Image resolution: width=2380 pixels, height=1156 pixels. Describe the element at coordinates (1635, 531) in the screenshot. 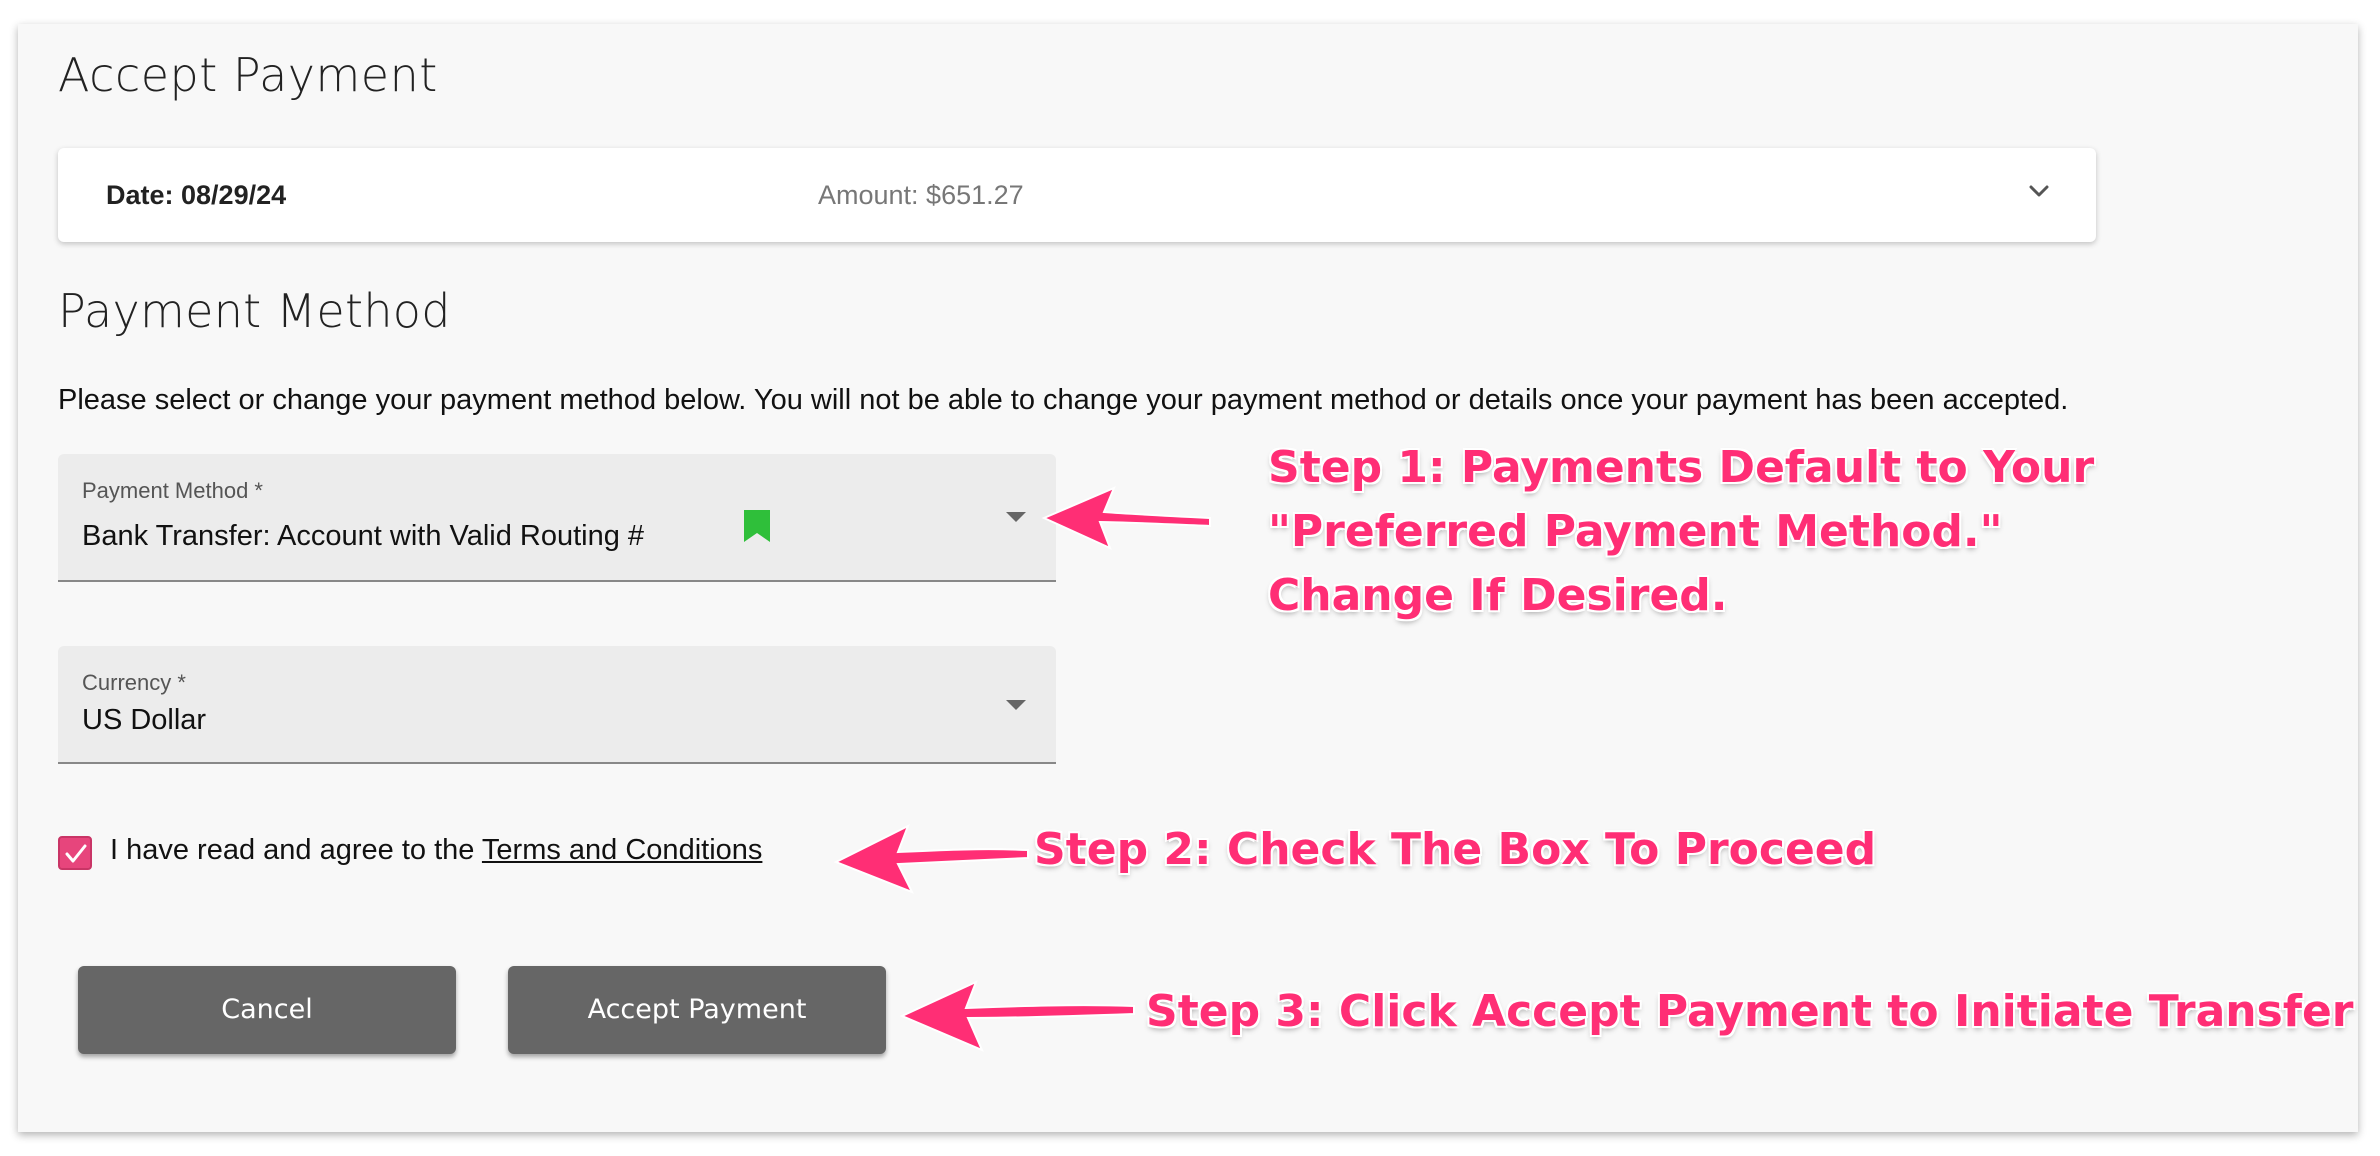

I see `annotation-step1-line2: "Preferred Payment Method."` at that location.